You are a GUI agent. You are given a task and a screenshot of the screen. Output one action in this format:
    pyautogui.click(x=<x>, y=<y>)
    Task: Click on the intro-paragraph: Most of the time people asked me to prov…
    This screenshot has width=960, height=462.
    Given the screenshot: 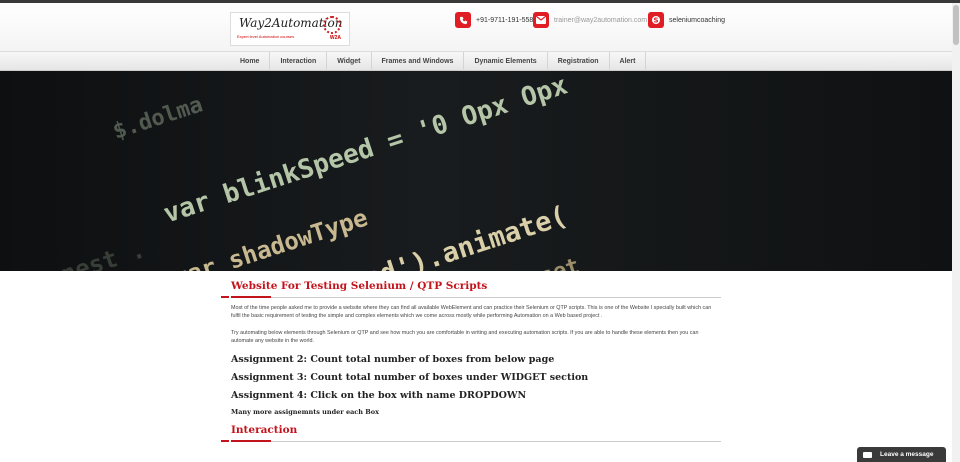 What is the action you would take?
    pyautogui.click(x=471, y=312)
    